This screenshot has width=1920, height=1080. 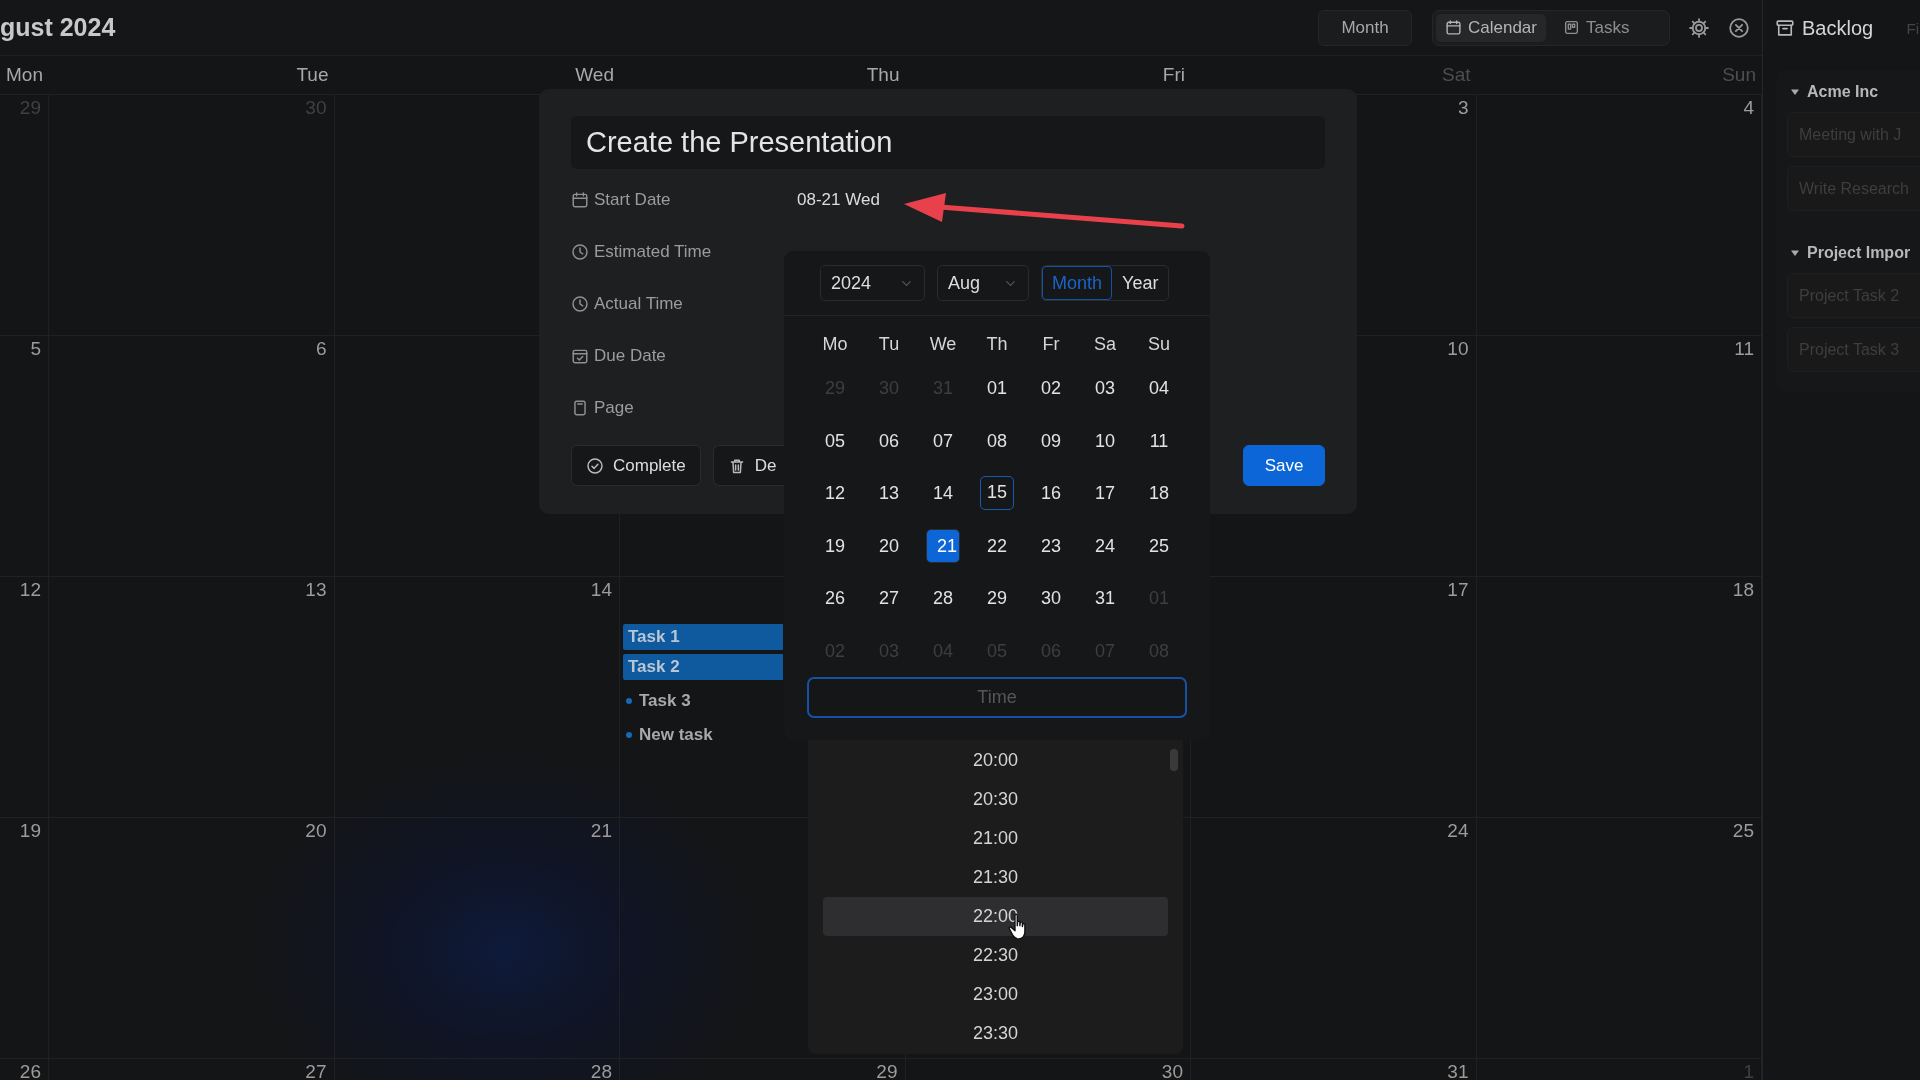 I want to click on date-cell: 07, so click(x=943, y=440).